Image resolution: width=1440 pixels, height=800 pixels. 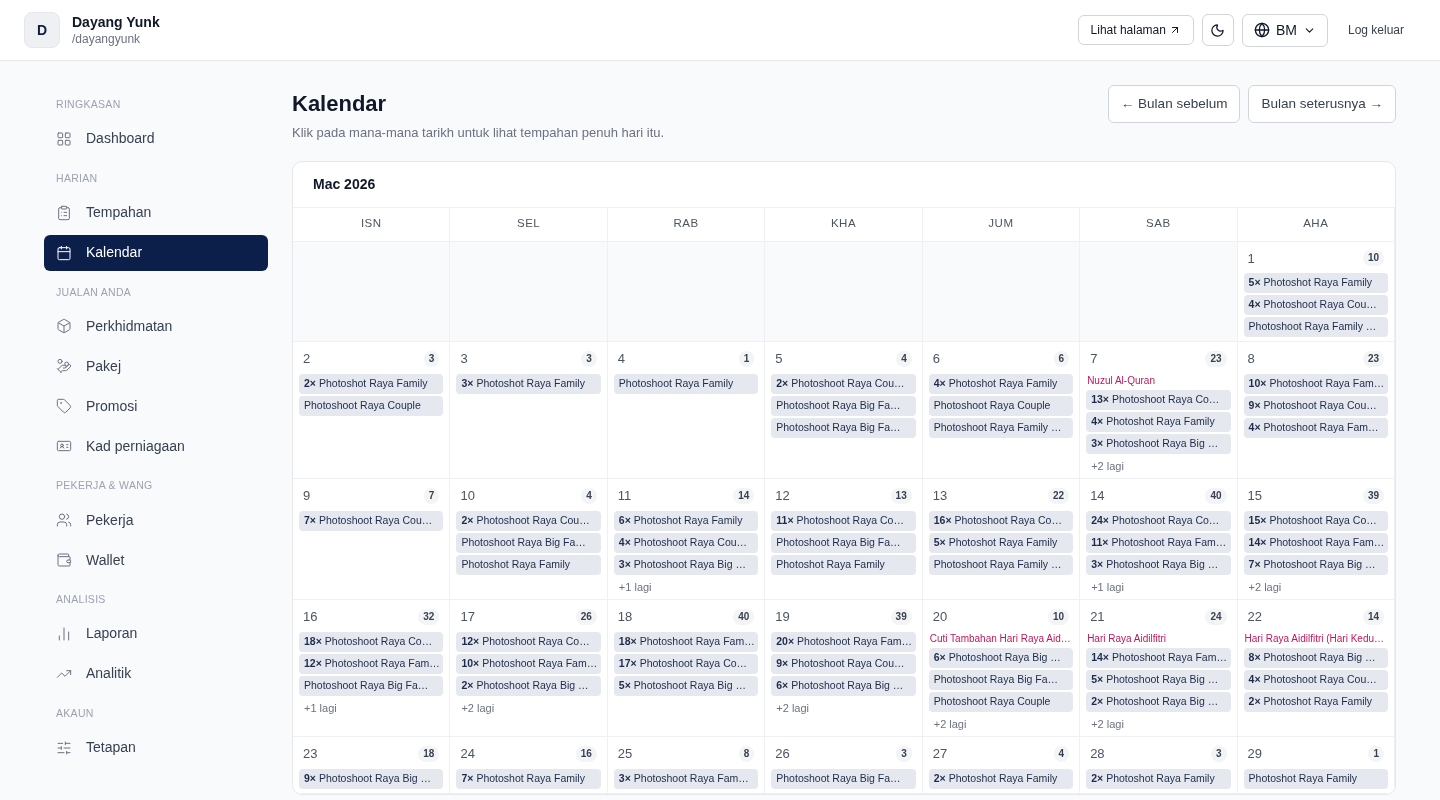 I want to click on nav-item: Wallet, so click(x=156, y=560).